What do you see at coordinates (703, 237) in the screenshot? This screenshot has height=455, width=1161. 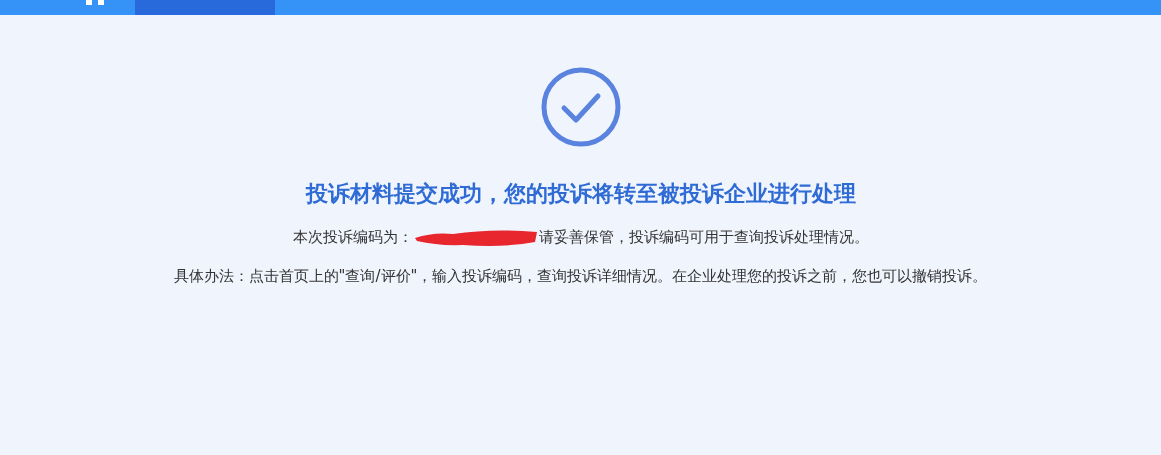 I see `code-note: 请妥善保管，投诉编码可用于查询投诉处理情况。` at bounding box center [703, 237].